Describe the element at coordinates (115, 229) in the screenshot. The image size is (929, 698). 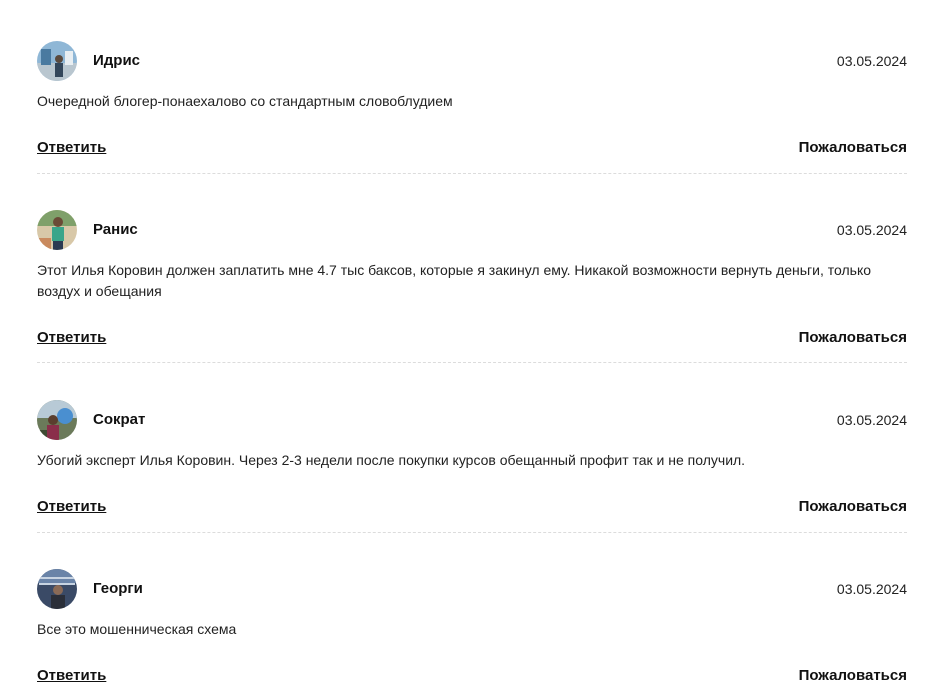
I see `comment-author: Ранис` at that location.